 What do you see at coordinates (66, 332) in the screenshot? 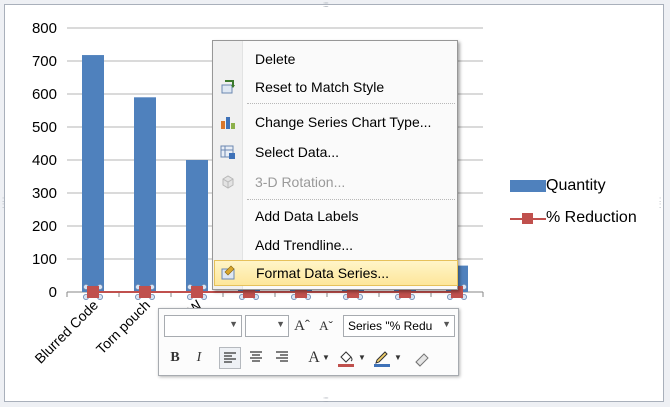
I see `x-tick-label: Blurred Code` at bounding box center [66, 332].